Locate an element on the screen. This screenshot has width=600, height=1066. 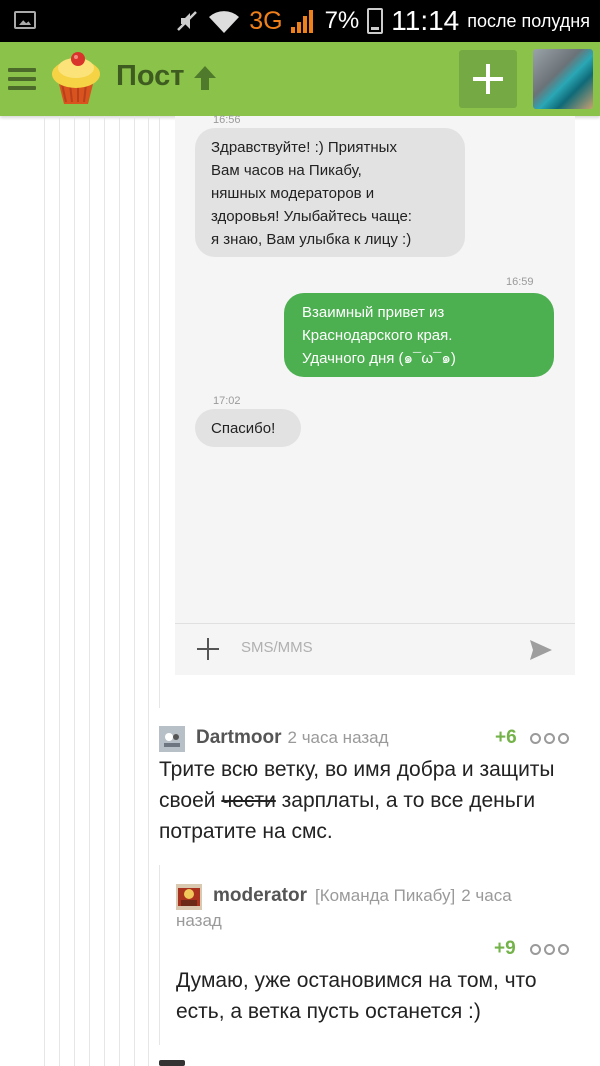
cupcake-logo-icon is located at coordinates (76, 79).